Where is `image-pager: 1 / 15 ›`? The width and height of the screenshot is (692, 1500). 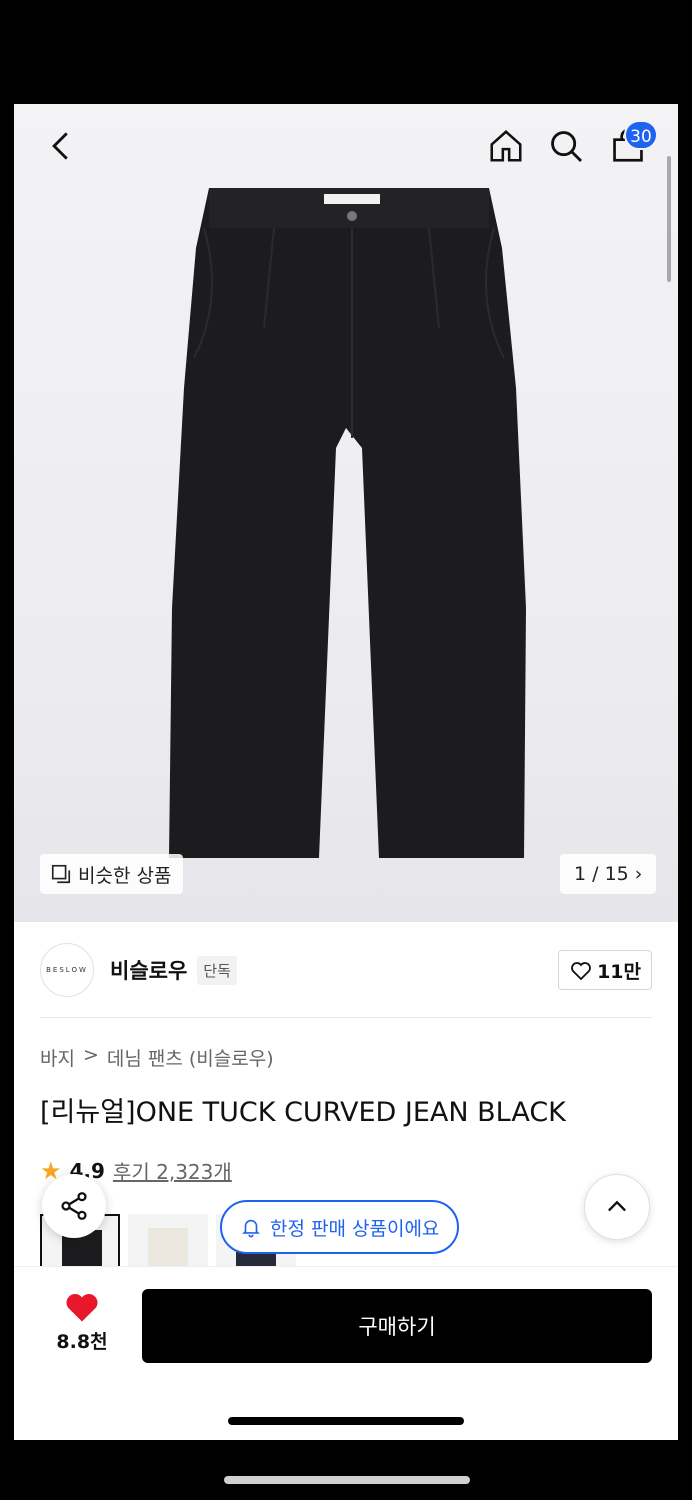 image-pager: 1 / 15 › is located at coordinates (608, 874).